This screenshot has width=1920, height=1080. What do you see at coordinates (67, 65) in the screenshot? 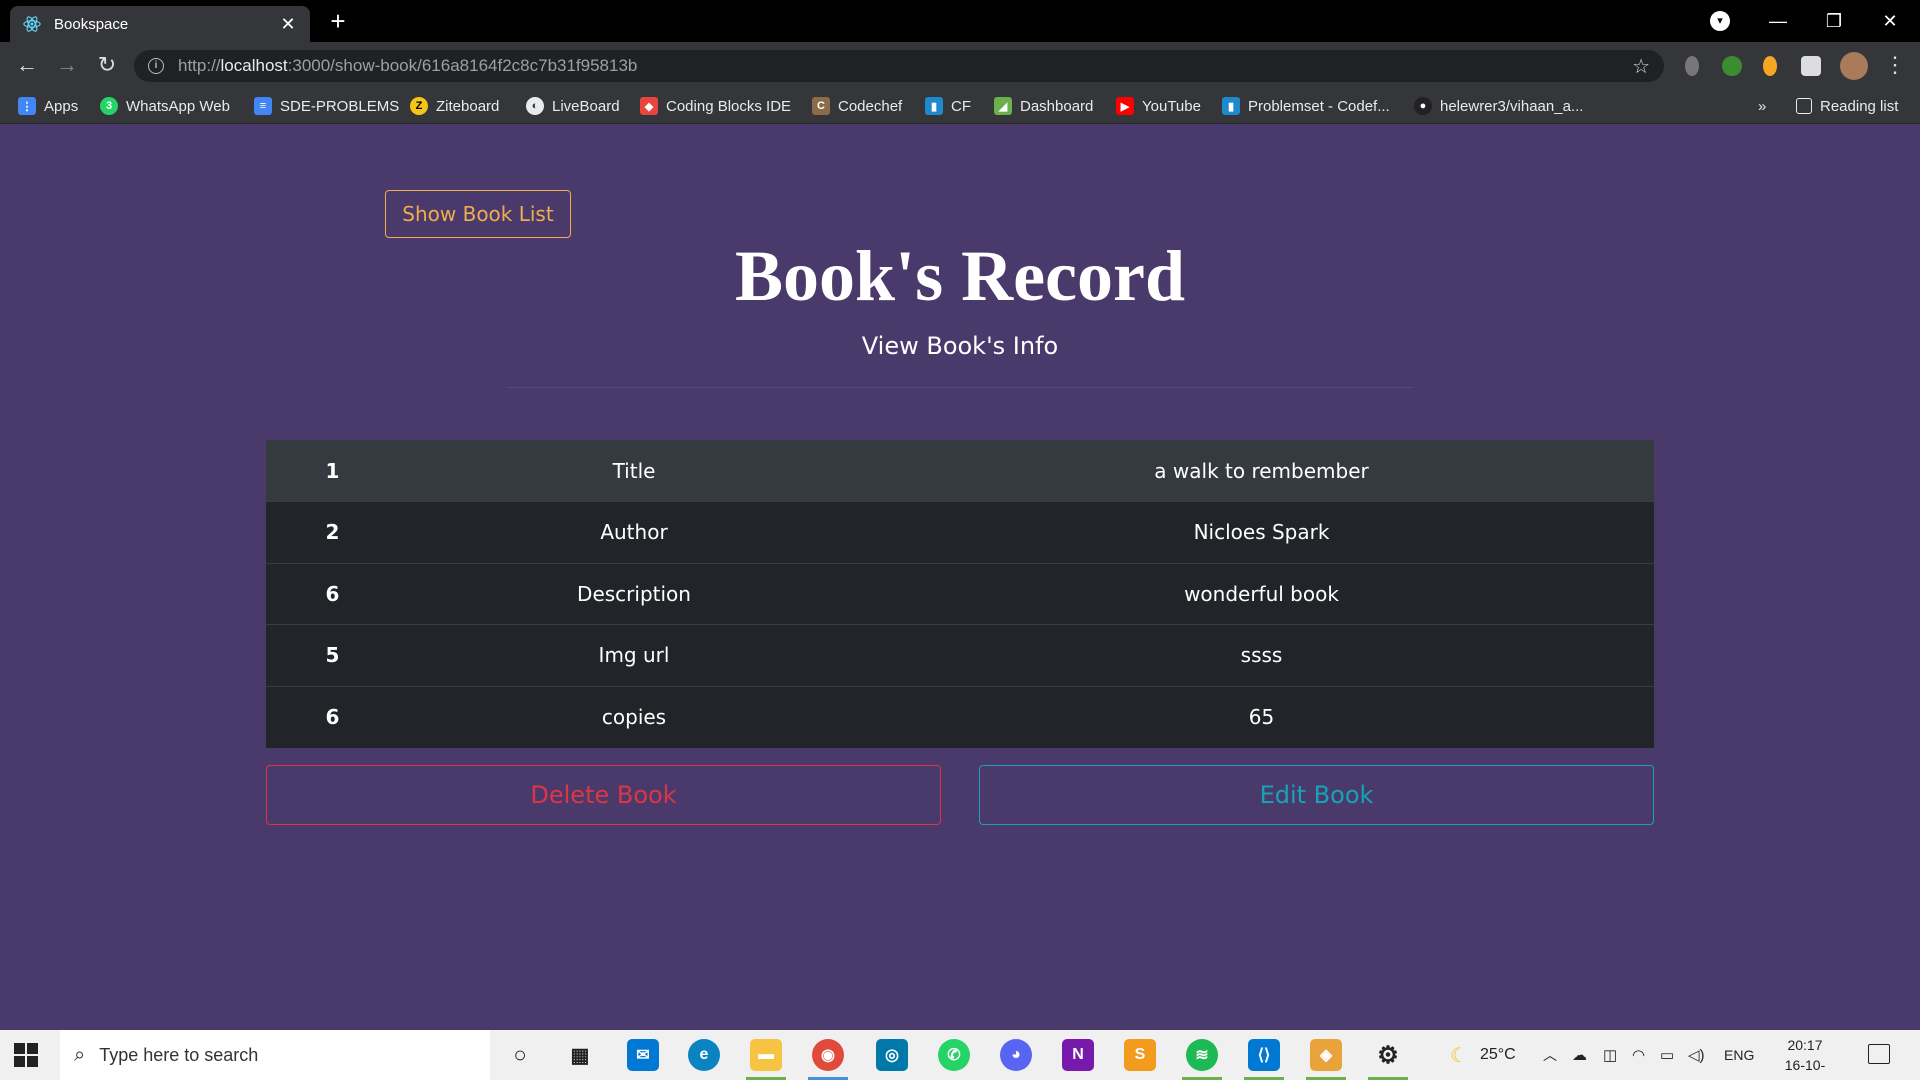
I see `forward-icon: →` at bounding box center [67, 65].